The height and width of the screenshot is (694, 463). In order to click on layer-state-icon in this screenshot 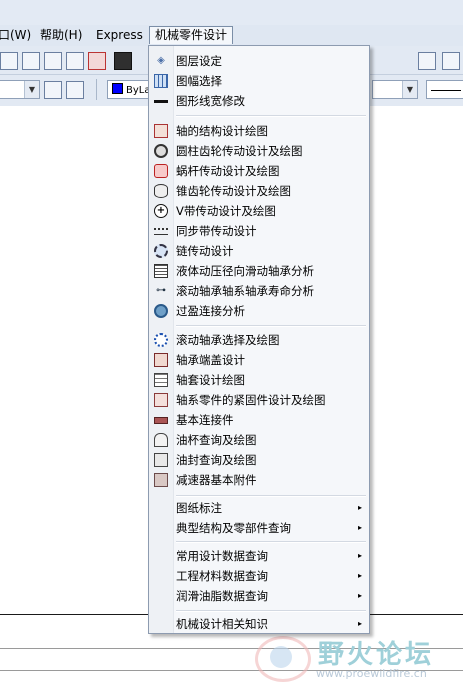, I will do `click(53, 90)`.